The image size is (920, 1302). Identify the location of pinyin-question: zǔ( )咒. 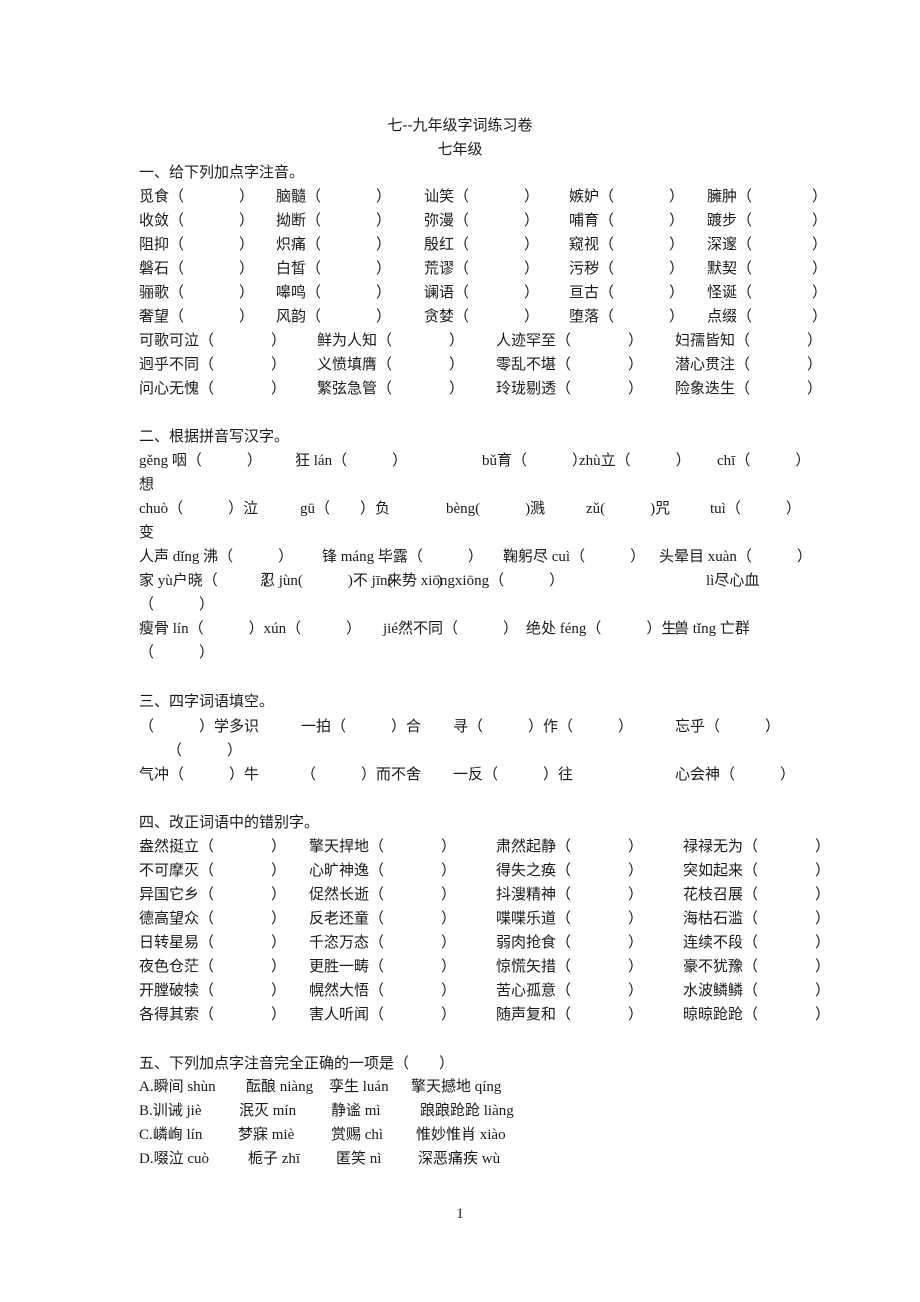
(628, 509).